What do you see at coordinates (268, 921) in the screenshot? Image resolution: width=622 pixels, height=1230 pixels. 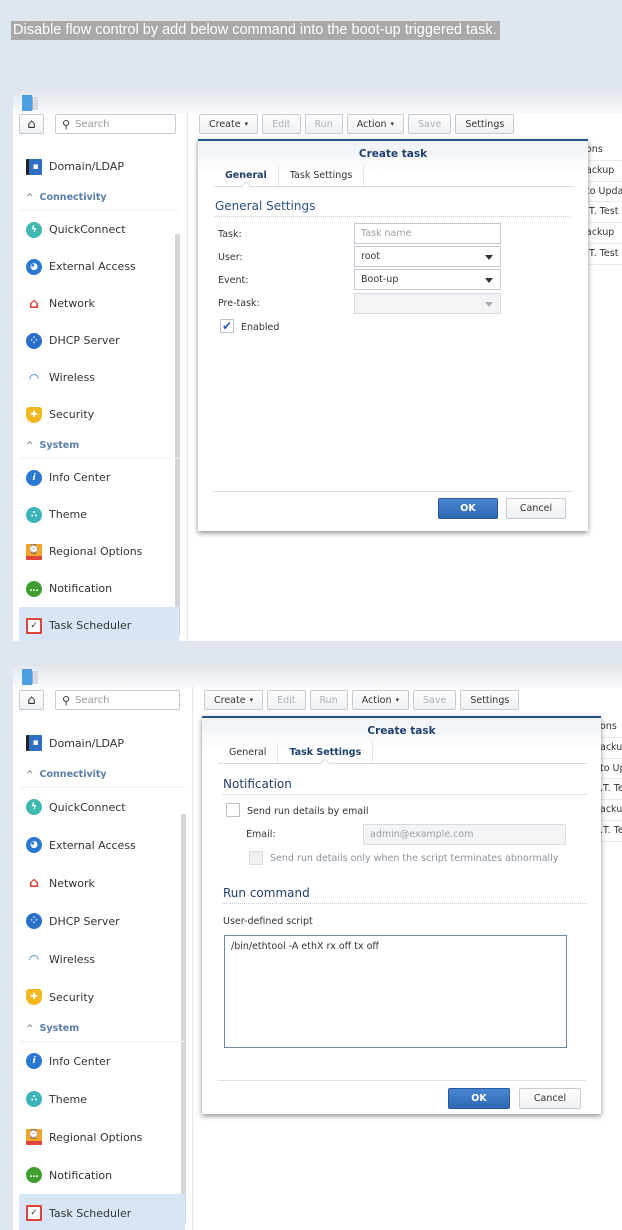 I see `user-defined-script-label: User-defined script` at bounding box center [268, 921].